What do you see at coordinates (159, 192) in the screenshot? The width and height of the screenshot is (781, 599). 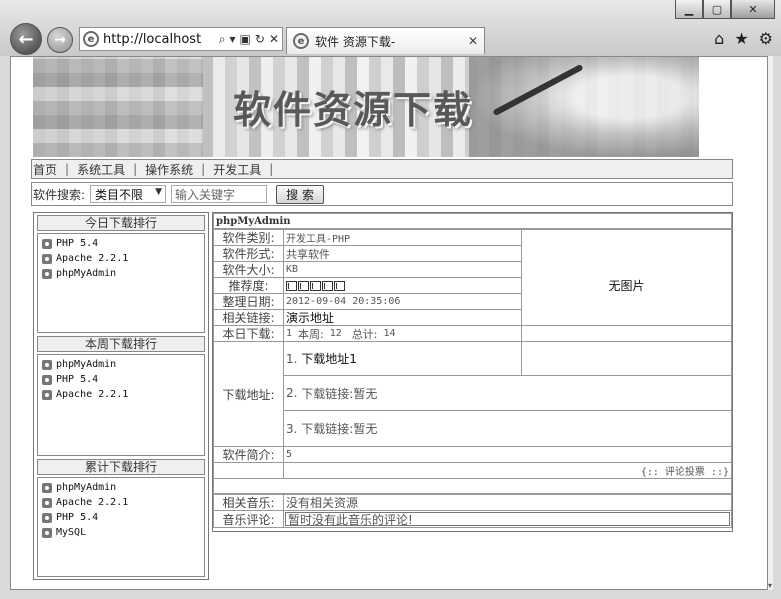 I see `chevron-down-icon: ▼` at bounding box center [159, 192].